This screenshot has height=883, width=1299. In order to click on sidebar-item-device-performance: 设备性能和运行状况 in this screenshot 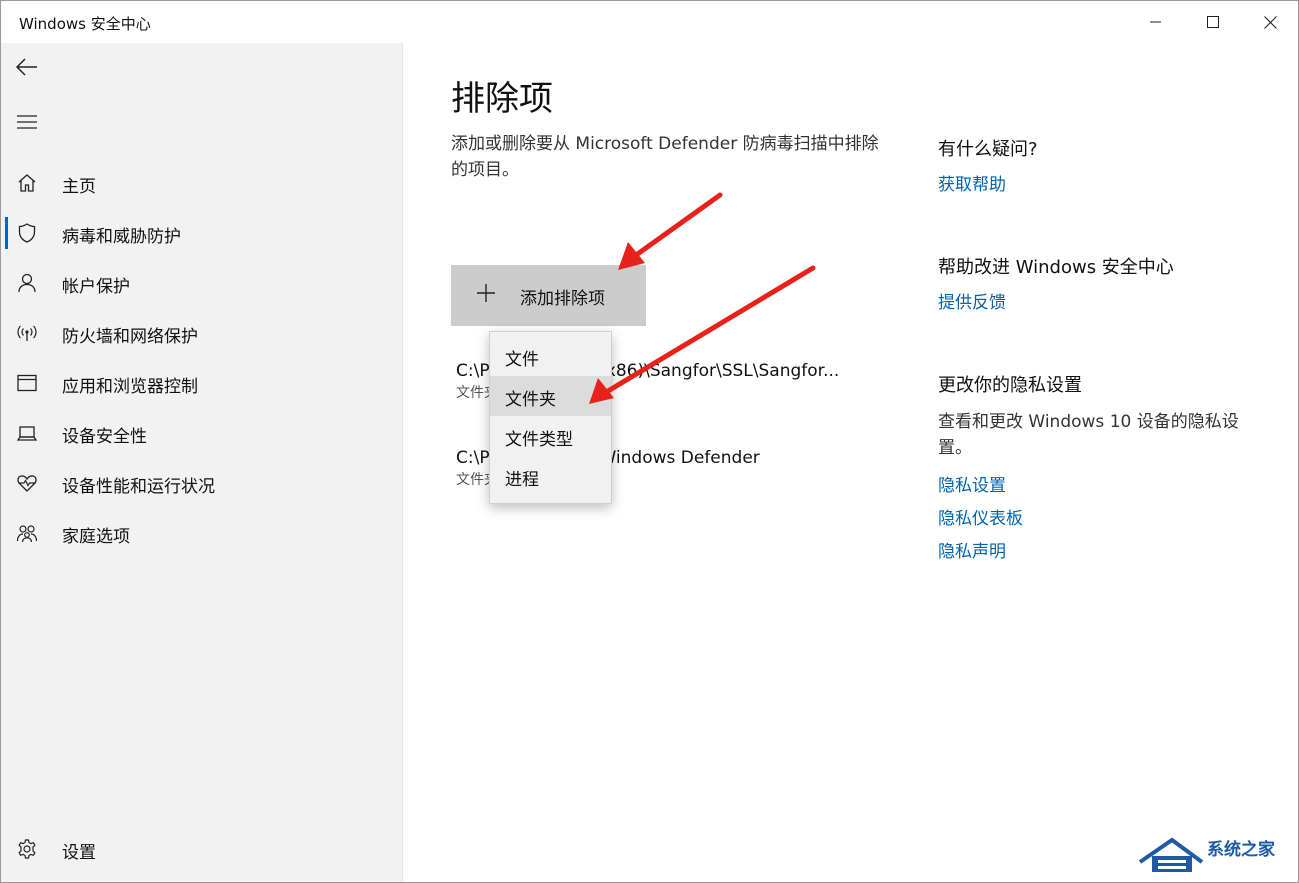, I will do `click(201, 483)`.